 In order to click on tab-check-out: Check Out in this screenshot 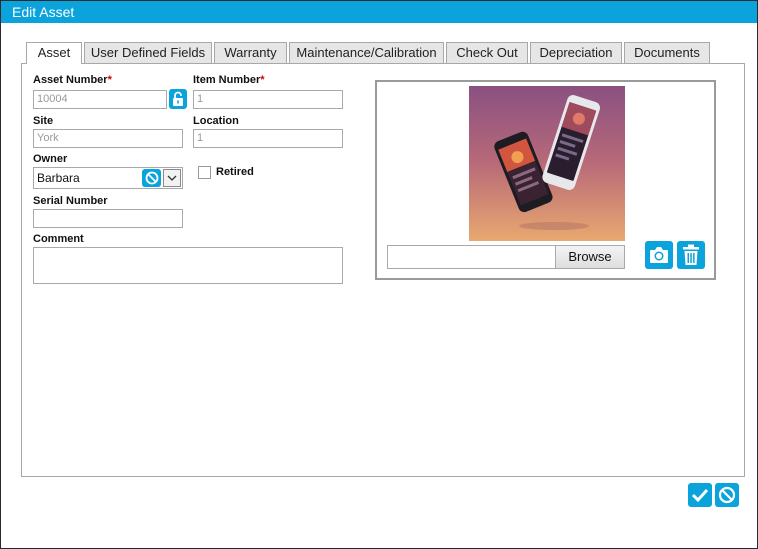, I will do `click(487, 52)`.